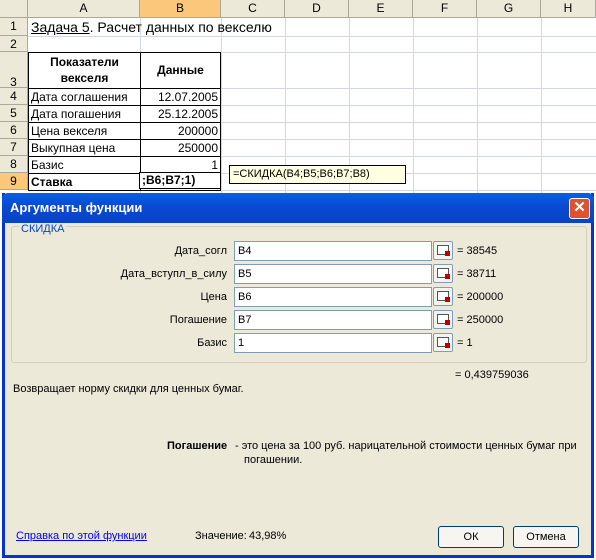 This screenshot has width=596, height=560. Describe the element at coordinates (253, 9) in the screenshot. I see `column-header-c: C` at that location.